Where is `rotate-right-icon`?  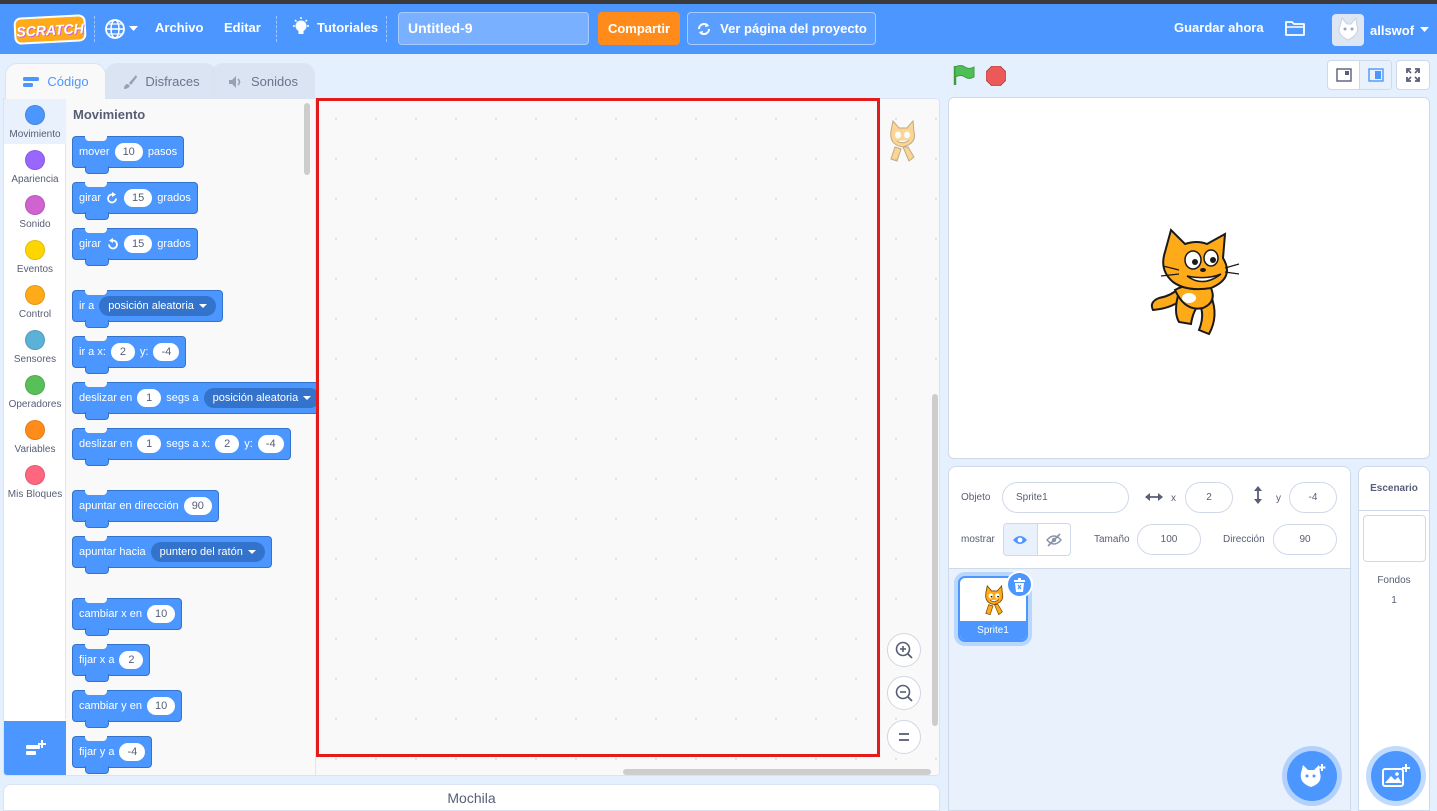 rotate-right-icon is located at coordinates (112, 197).